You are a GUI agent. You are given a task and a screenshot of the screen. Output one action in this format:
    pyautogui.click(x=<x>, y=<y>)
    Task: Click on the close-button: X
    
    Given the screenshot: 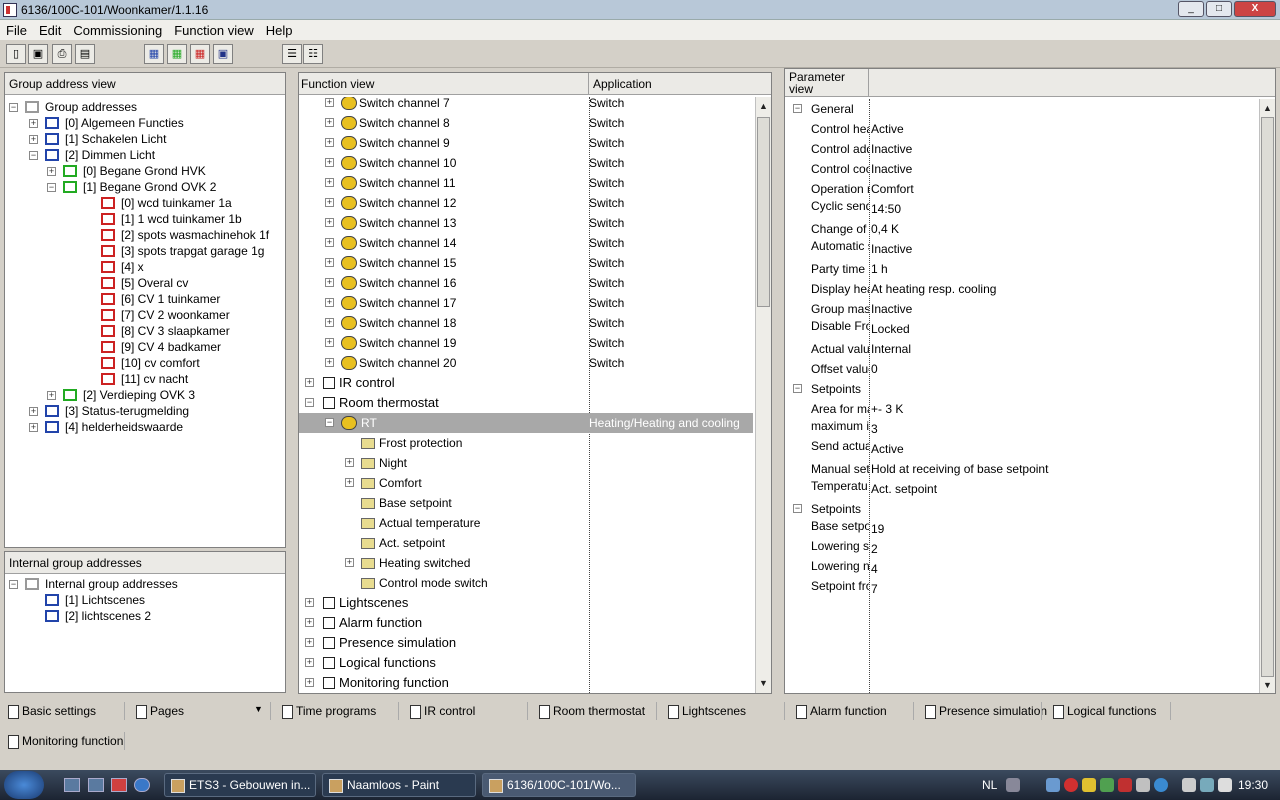 What is the action you would take?
    pyautogui.click(x=1255, y=9)
    